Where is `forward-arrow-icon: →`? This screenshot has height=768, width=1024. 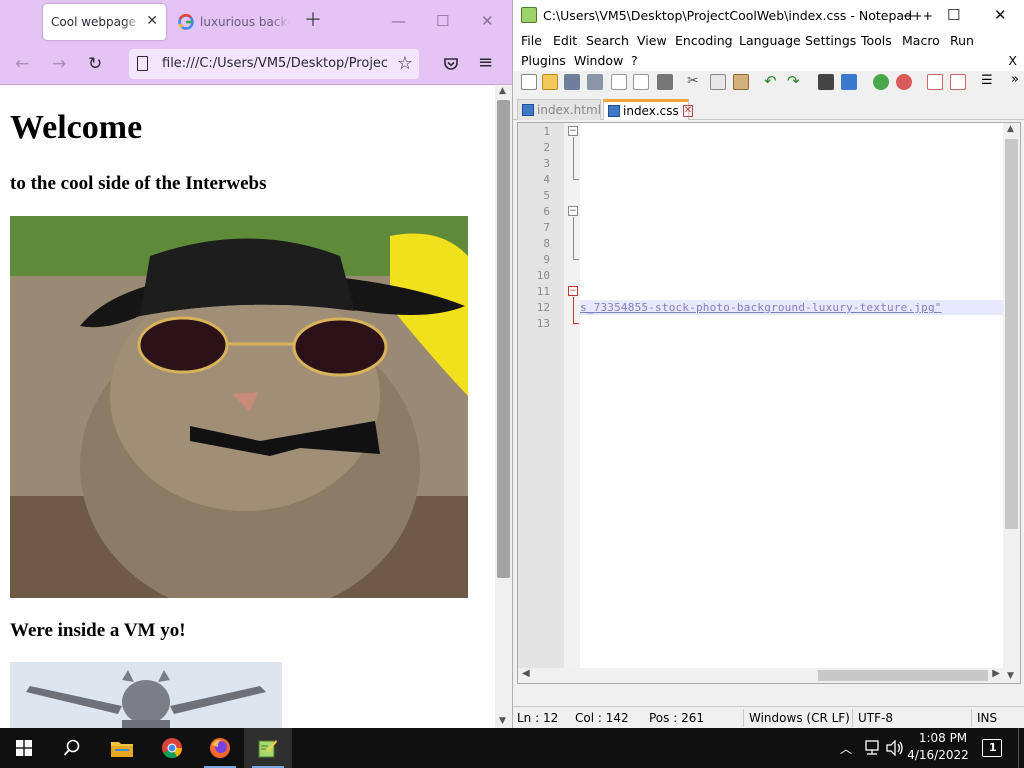
forward-arrow-icon: → is located at coordinates (59, 64).